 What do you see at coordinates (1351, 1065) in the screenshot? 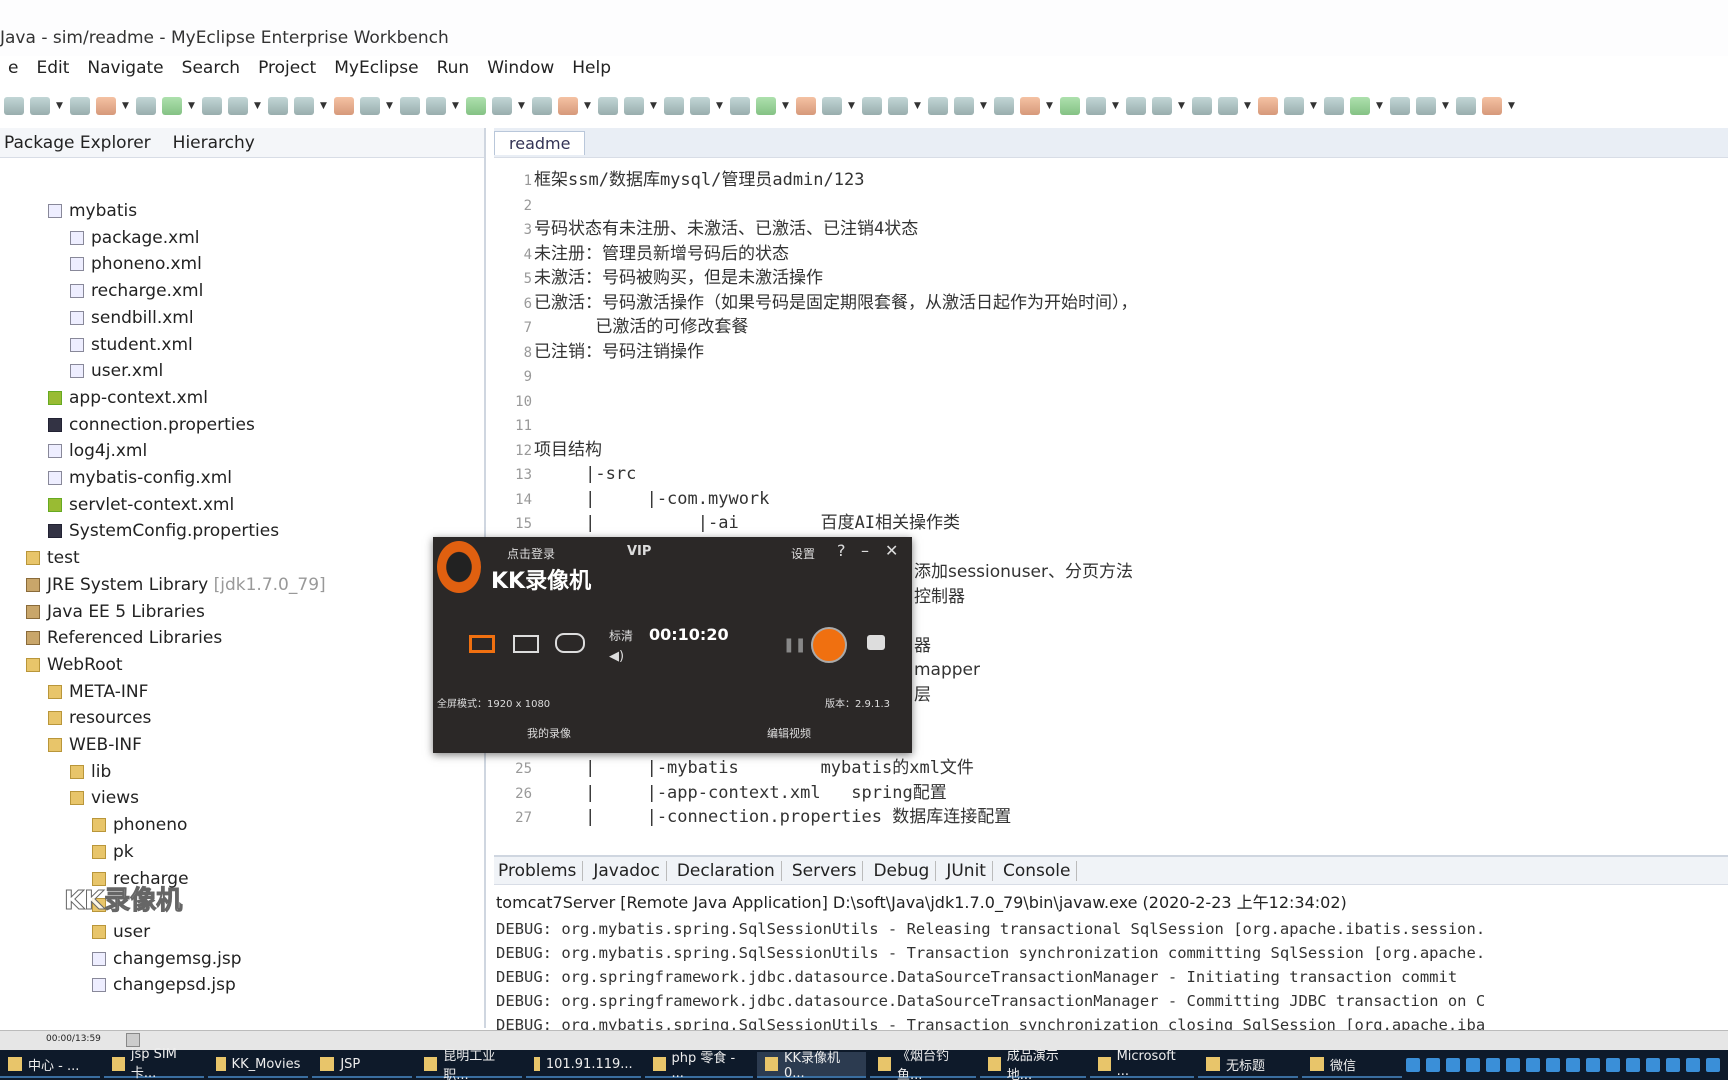
I see `taskbar-item: 微信` at bounding box center [1351, 1065].